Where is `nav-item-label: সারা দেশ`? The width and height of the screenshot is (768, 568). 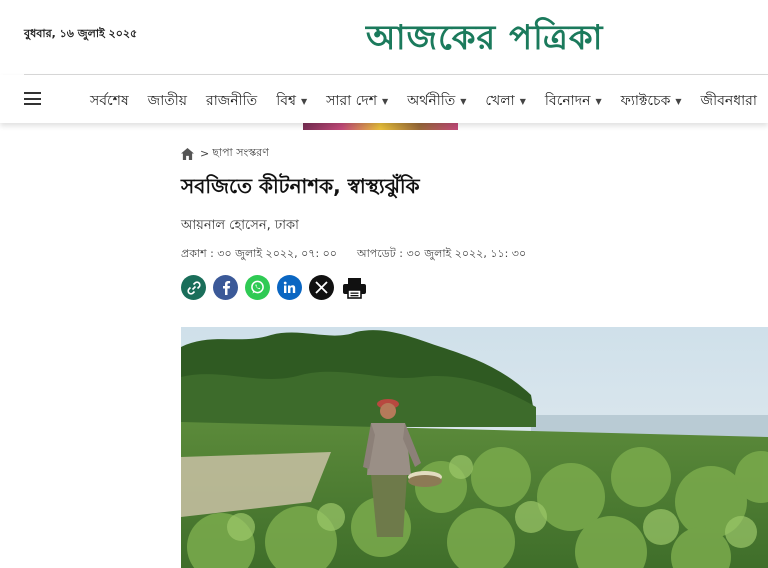
nav-item-label: সারা দেশ is located at coordinates (351, 101).